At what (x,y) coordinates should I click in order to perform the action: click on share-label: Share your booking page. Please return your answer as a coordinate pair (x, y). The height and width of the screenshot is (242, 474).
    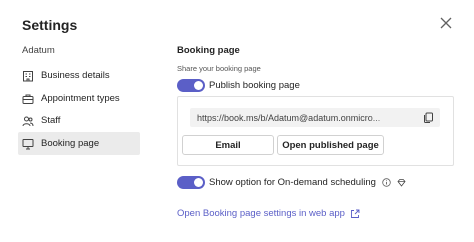
    Looking at the image, I should click on (219, 68).